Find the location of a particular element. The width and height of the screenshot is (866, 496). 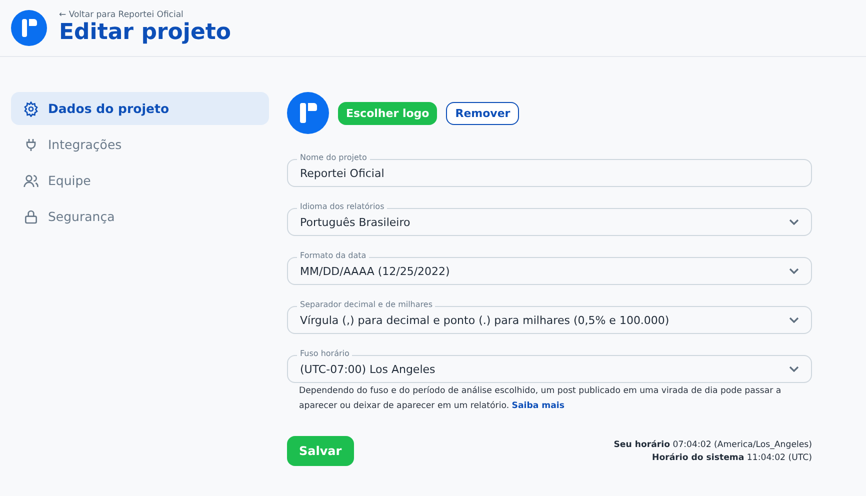

sidebar-item: Segurança is located at coordinates (140, 216).